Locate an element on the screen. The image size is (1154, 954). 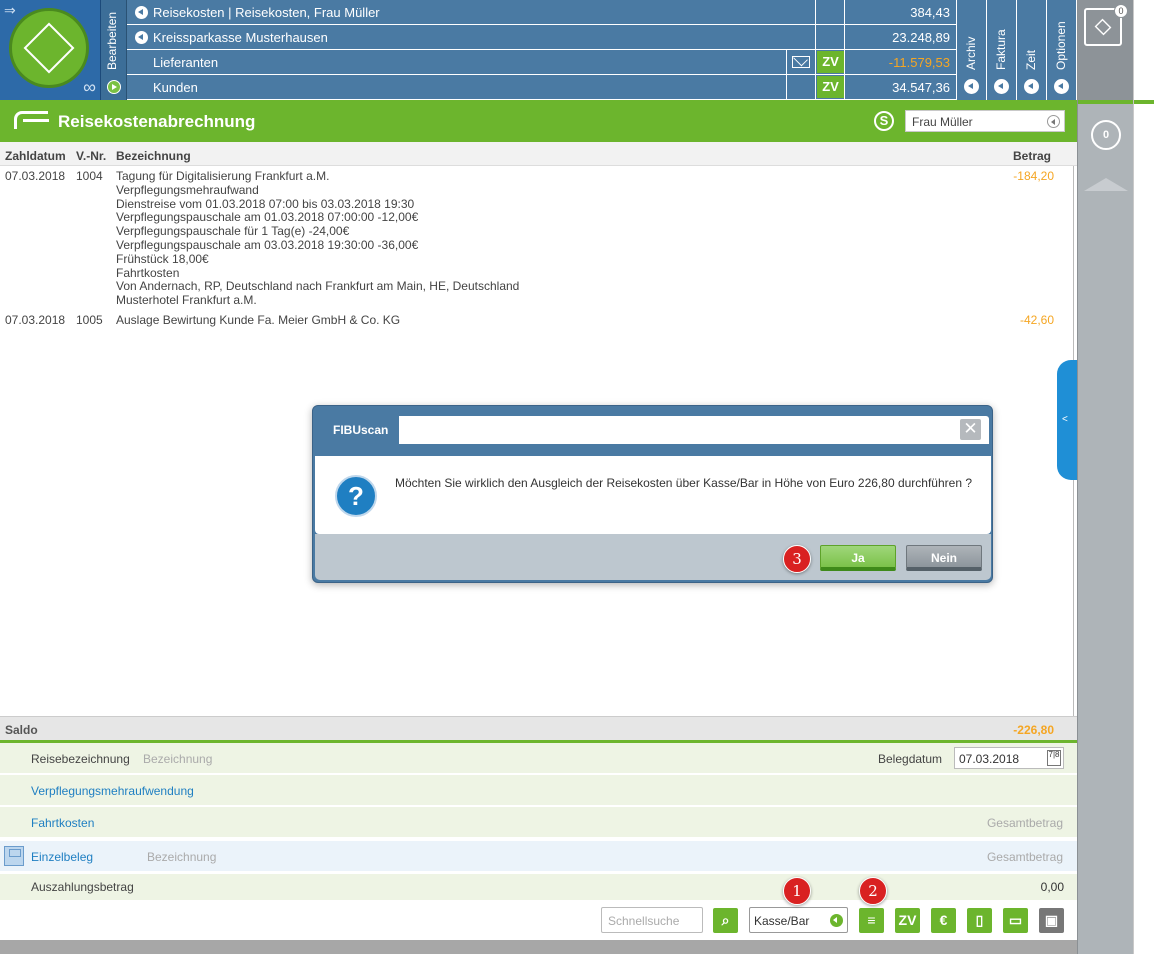
app-logo: ⇒ ∞ is located at coordinates (50, 50).